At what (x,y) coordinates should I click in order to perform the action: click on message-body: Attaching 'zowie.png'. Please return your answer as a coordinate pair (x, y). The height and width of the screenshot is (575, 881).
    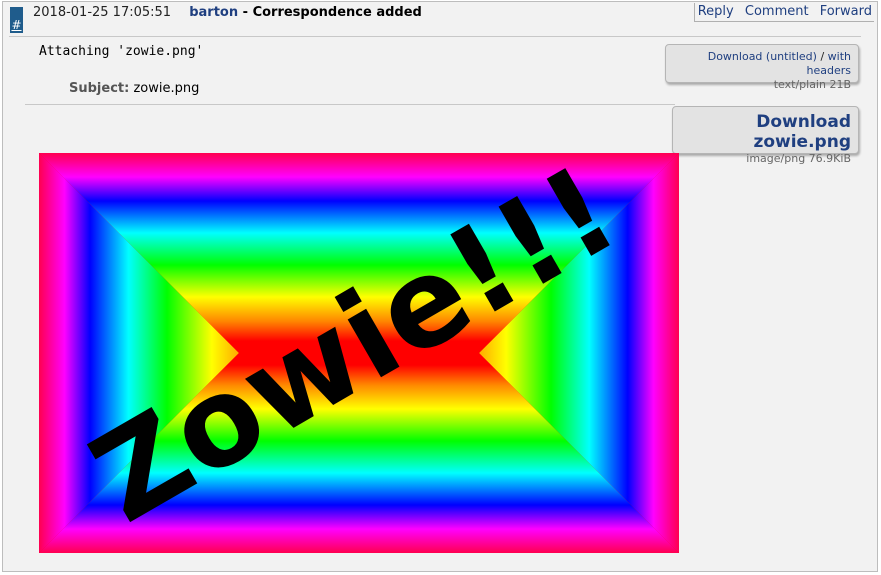
    Looking at the image, I should click on (121, 51).